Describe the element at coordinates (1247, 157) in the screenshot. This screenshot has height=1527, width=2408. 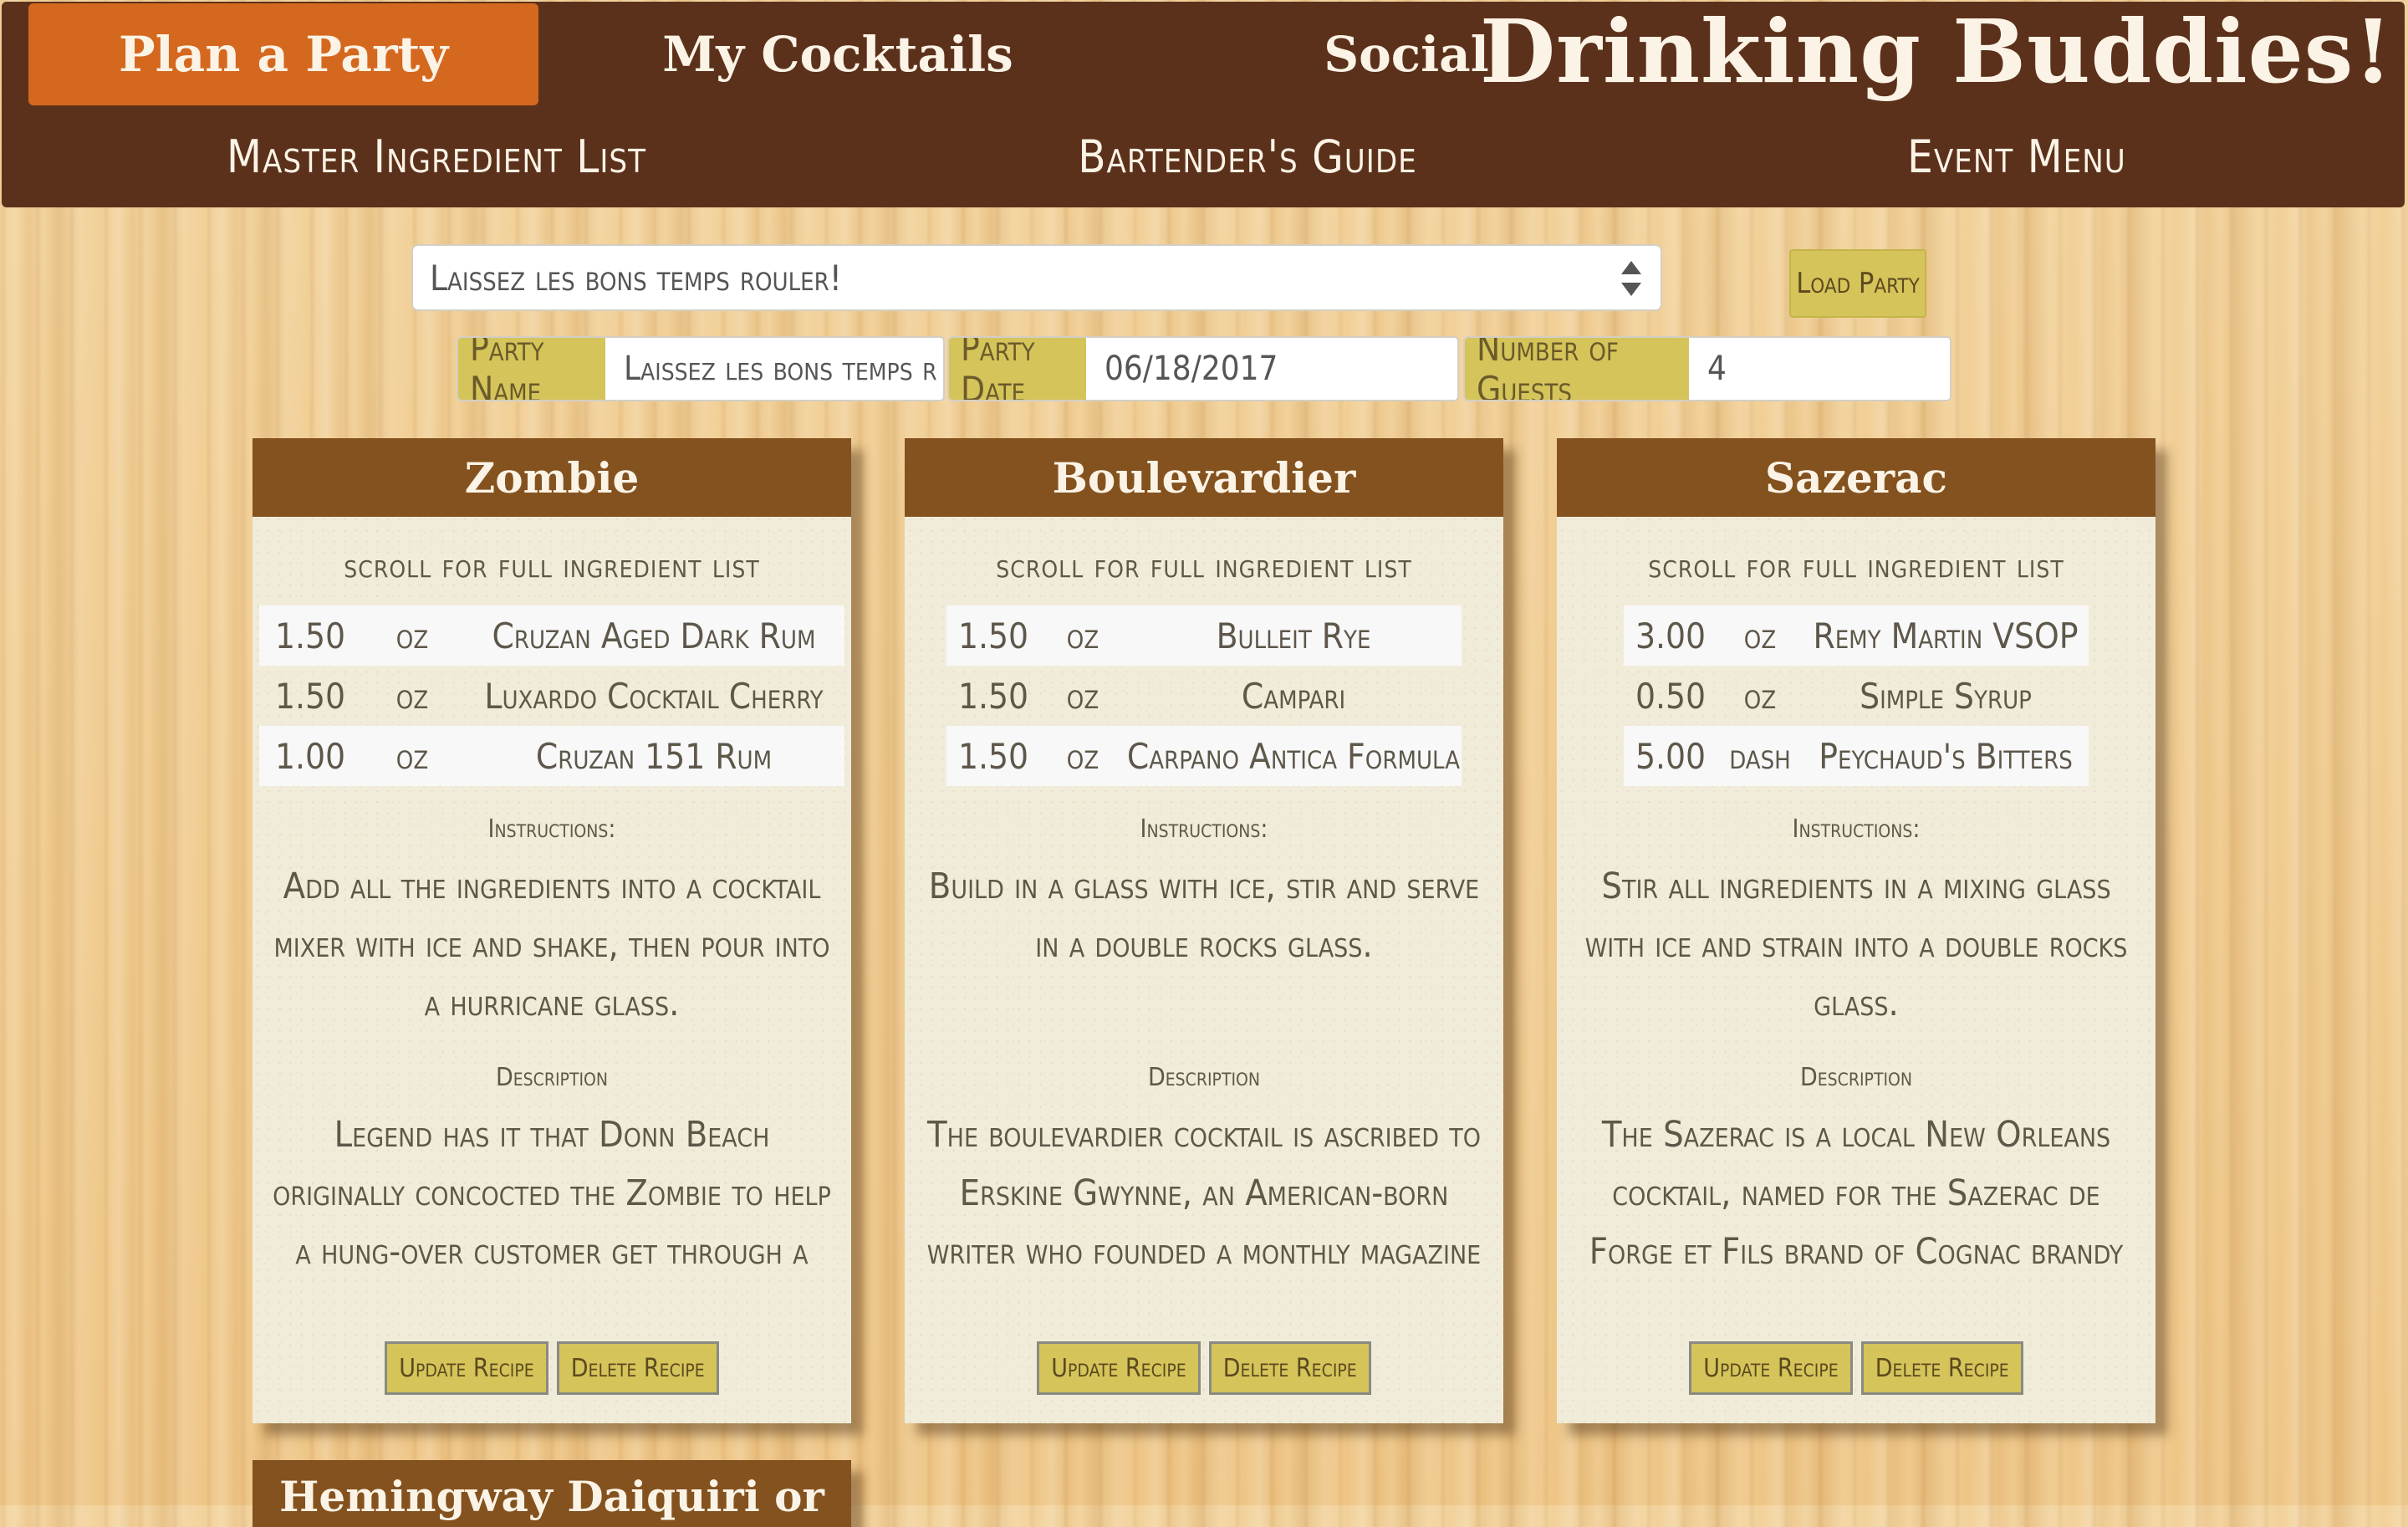
I see `nav-bartenders-guide: Bartender's Guide` at that location.